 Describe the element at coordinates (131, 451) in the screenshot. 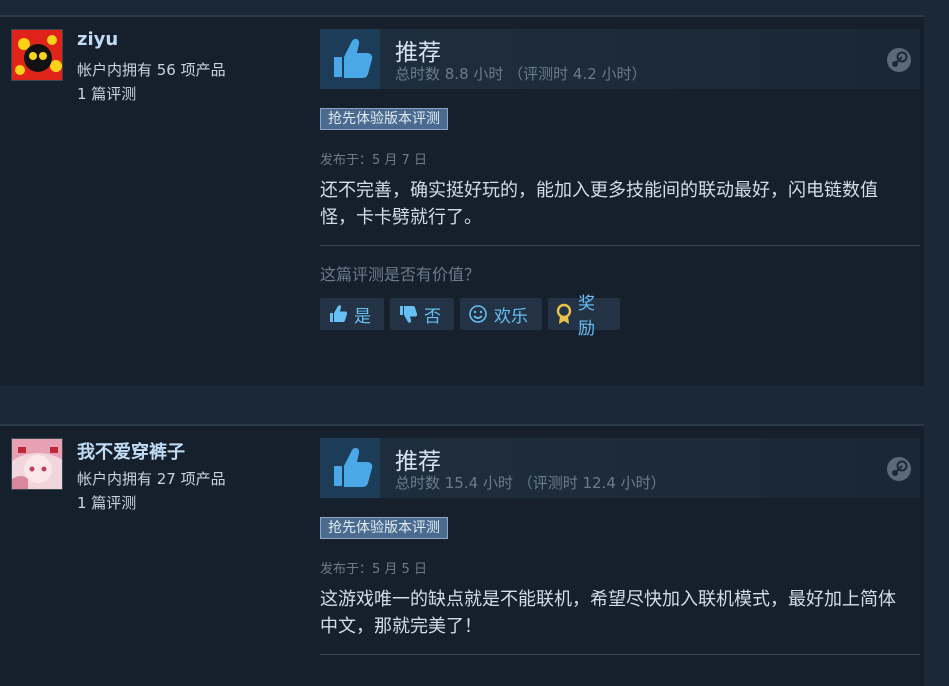

I see `username: 我不爱穿裤子` at that location.